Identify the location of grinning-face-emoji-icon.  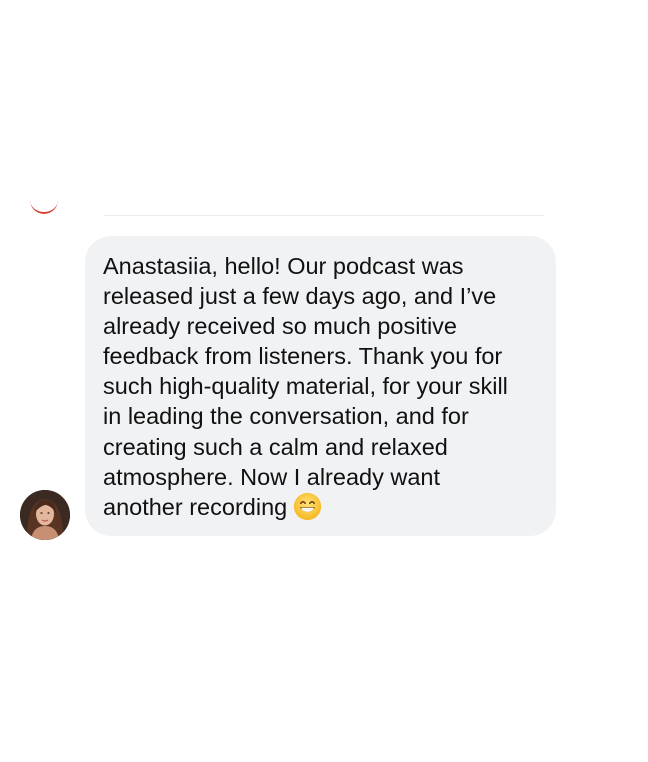
(308, 506).